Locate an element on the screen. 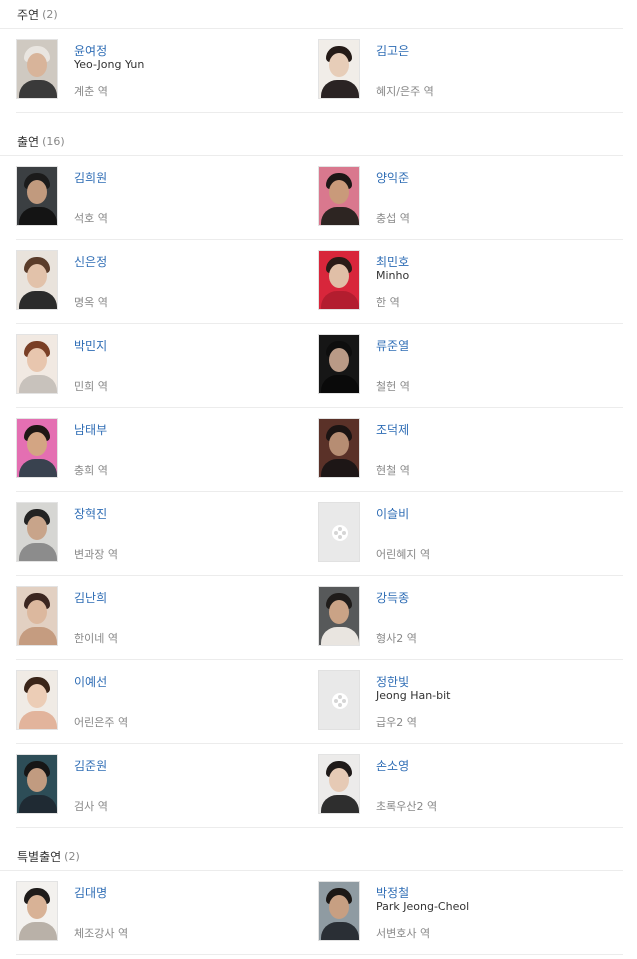  cast-row: 남태부 충희 역 조덕제 현철 역 is located at coordinates (319, 450).